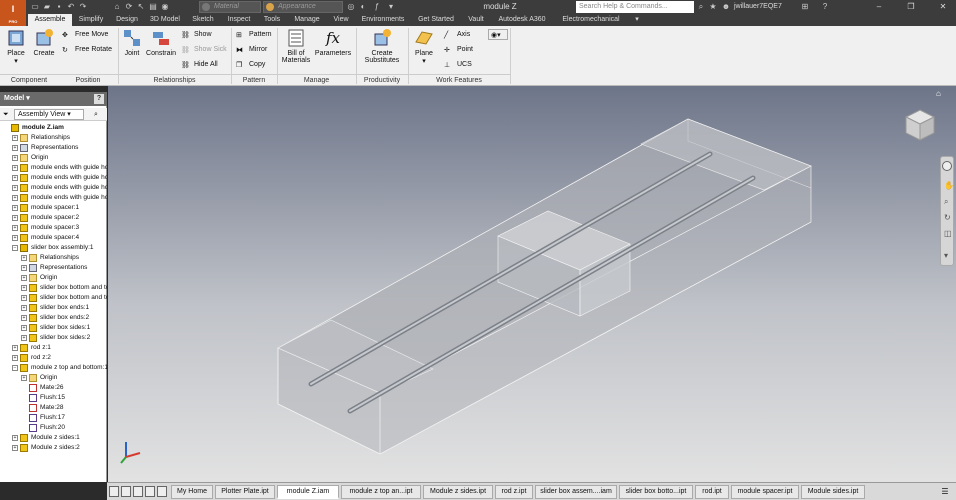  What do you see at coordinates (129, 7) in the screenshot?
I see `update-icon: ⟳` at bounding box center [129, 7].